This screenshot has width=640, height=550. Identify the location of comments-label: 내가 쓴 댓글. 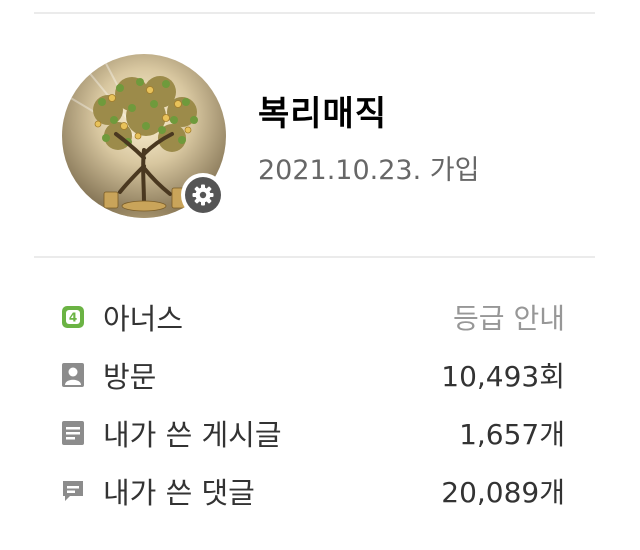
(179, 491).